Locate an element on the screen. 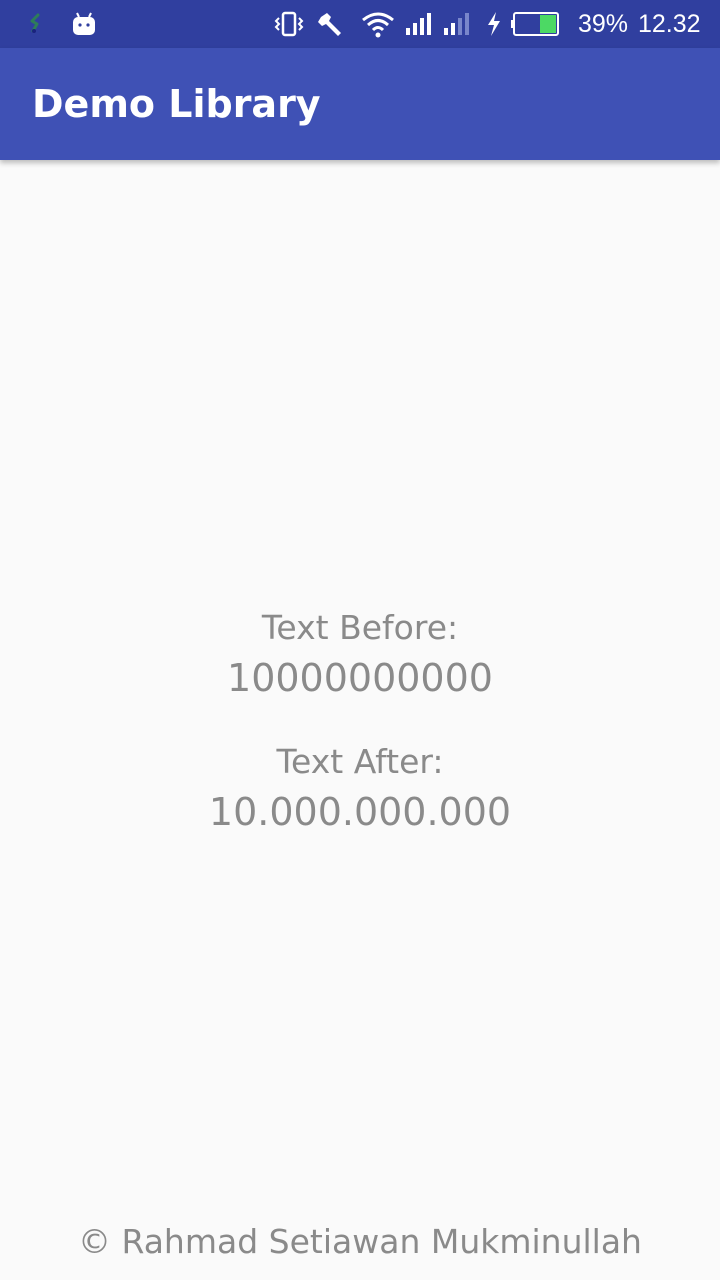  text-before-value: 10000000000 is located at coordinates (360, 678).